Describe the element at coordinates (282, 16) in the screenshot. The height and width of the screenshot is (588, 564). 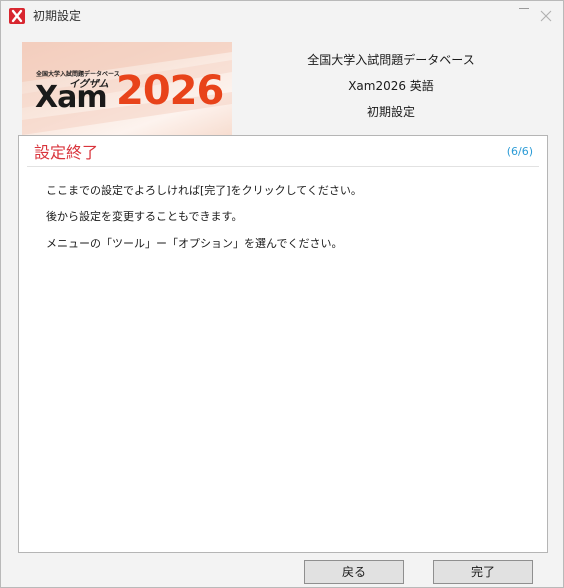
I see `title-bar: 初期設定` at that location.